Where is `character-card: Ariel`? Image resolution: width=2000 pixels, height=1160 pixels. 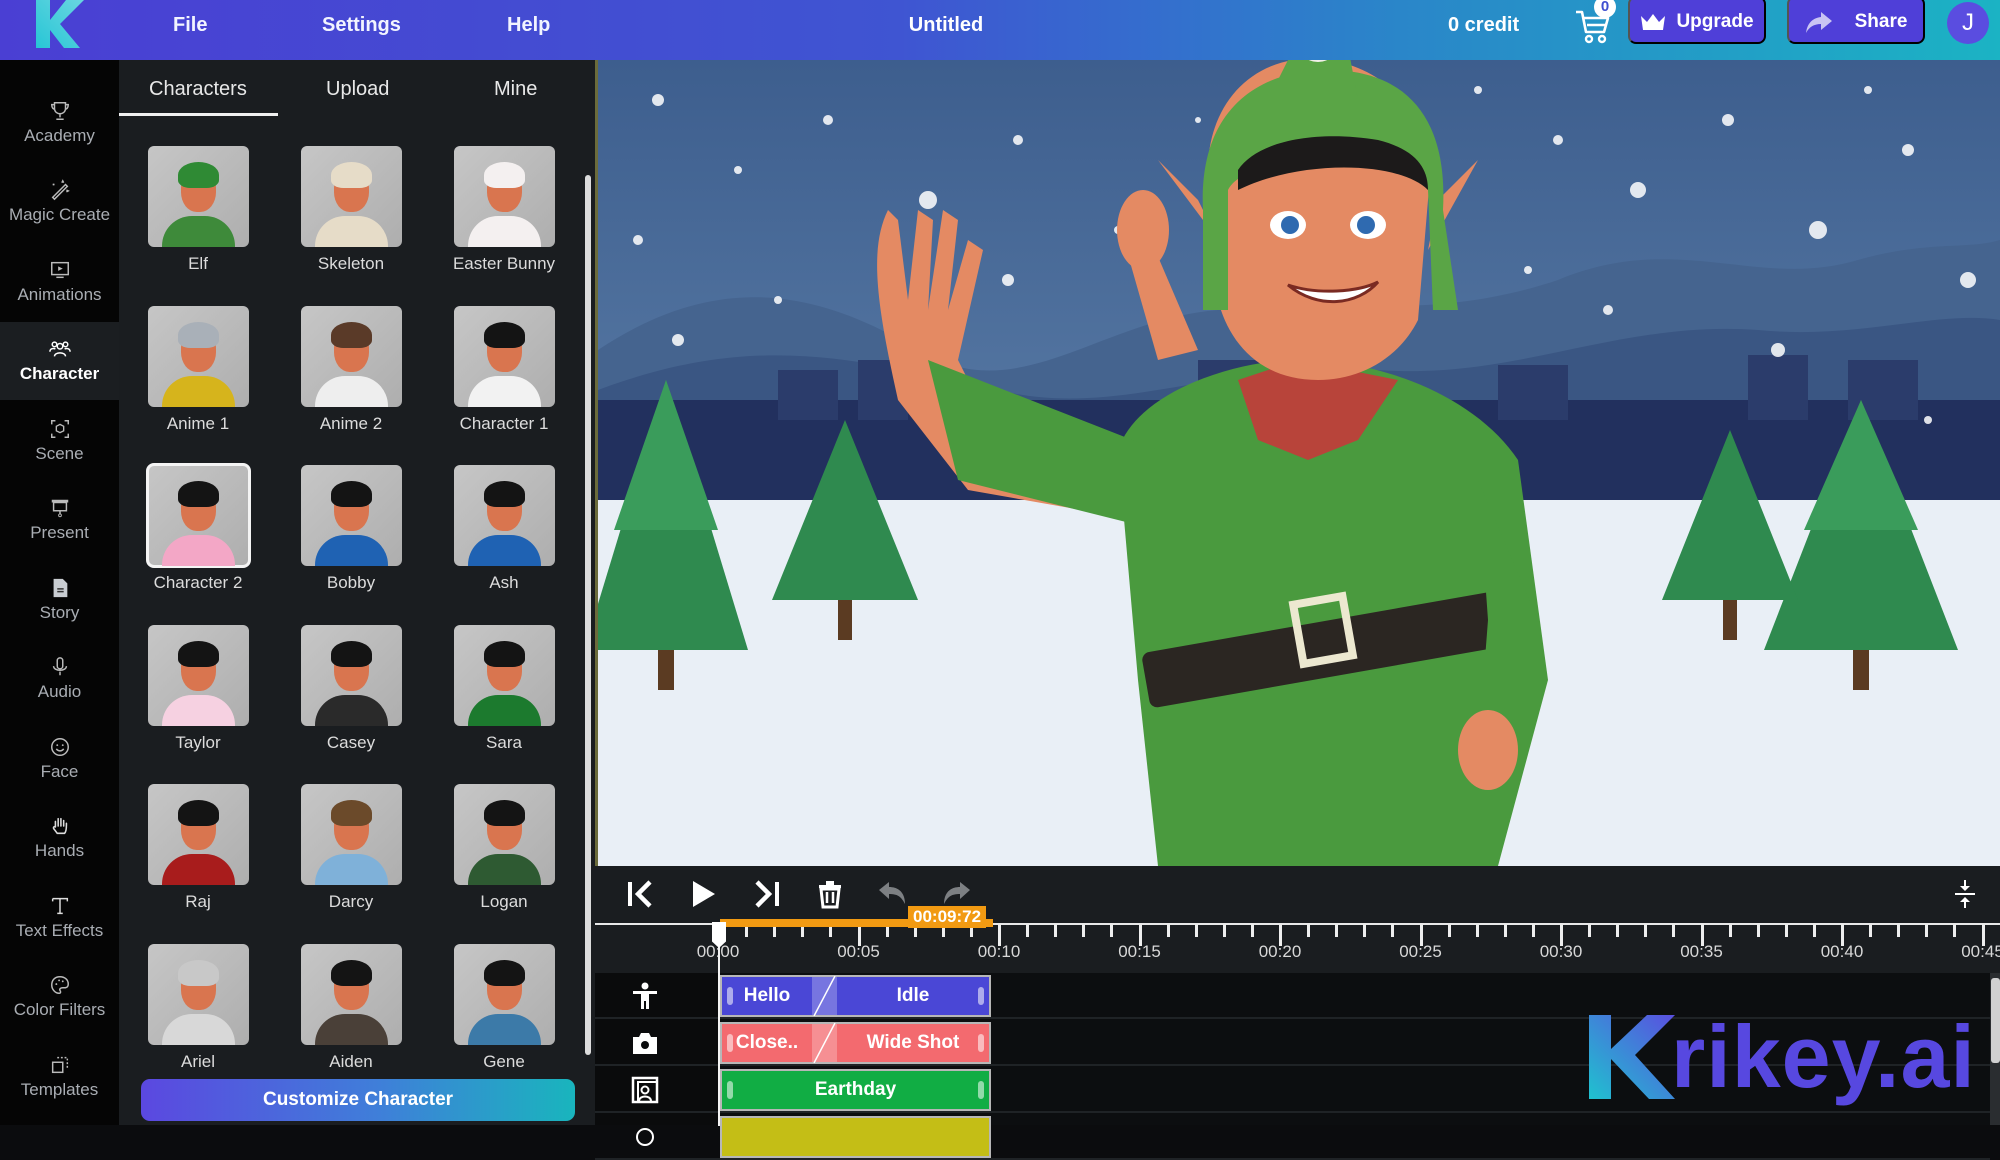
character-card: Ariel is located at coordinates (198, 1007).